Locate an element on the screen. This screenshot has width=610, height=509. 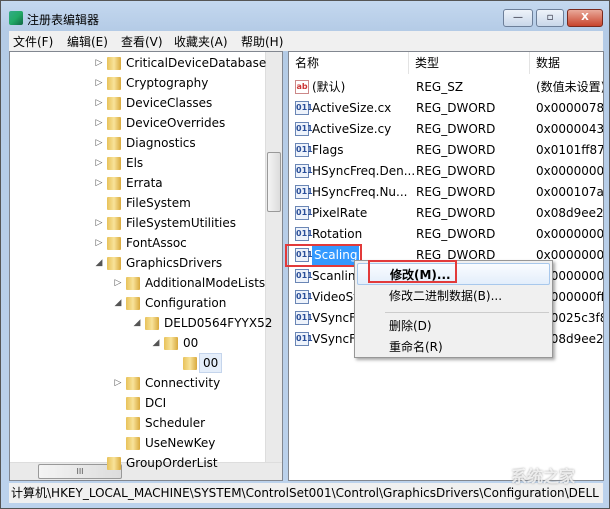
close-button: X is located at coordinates (585, 18).